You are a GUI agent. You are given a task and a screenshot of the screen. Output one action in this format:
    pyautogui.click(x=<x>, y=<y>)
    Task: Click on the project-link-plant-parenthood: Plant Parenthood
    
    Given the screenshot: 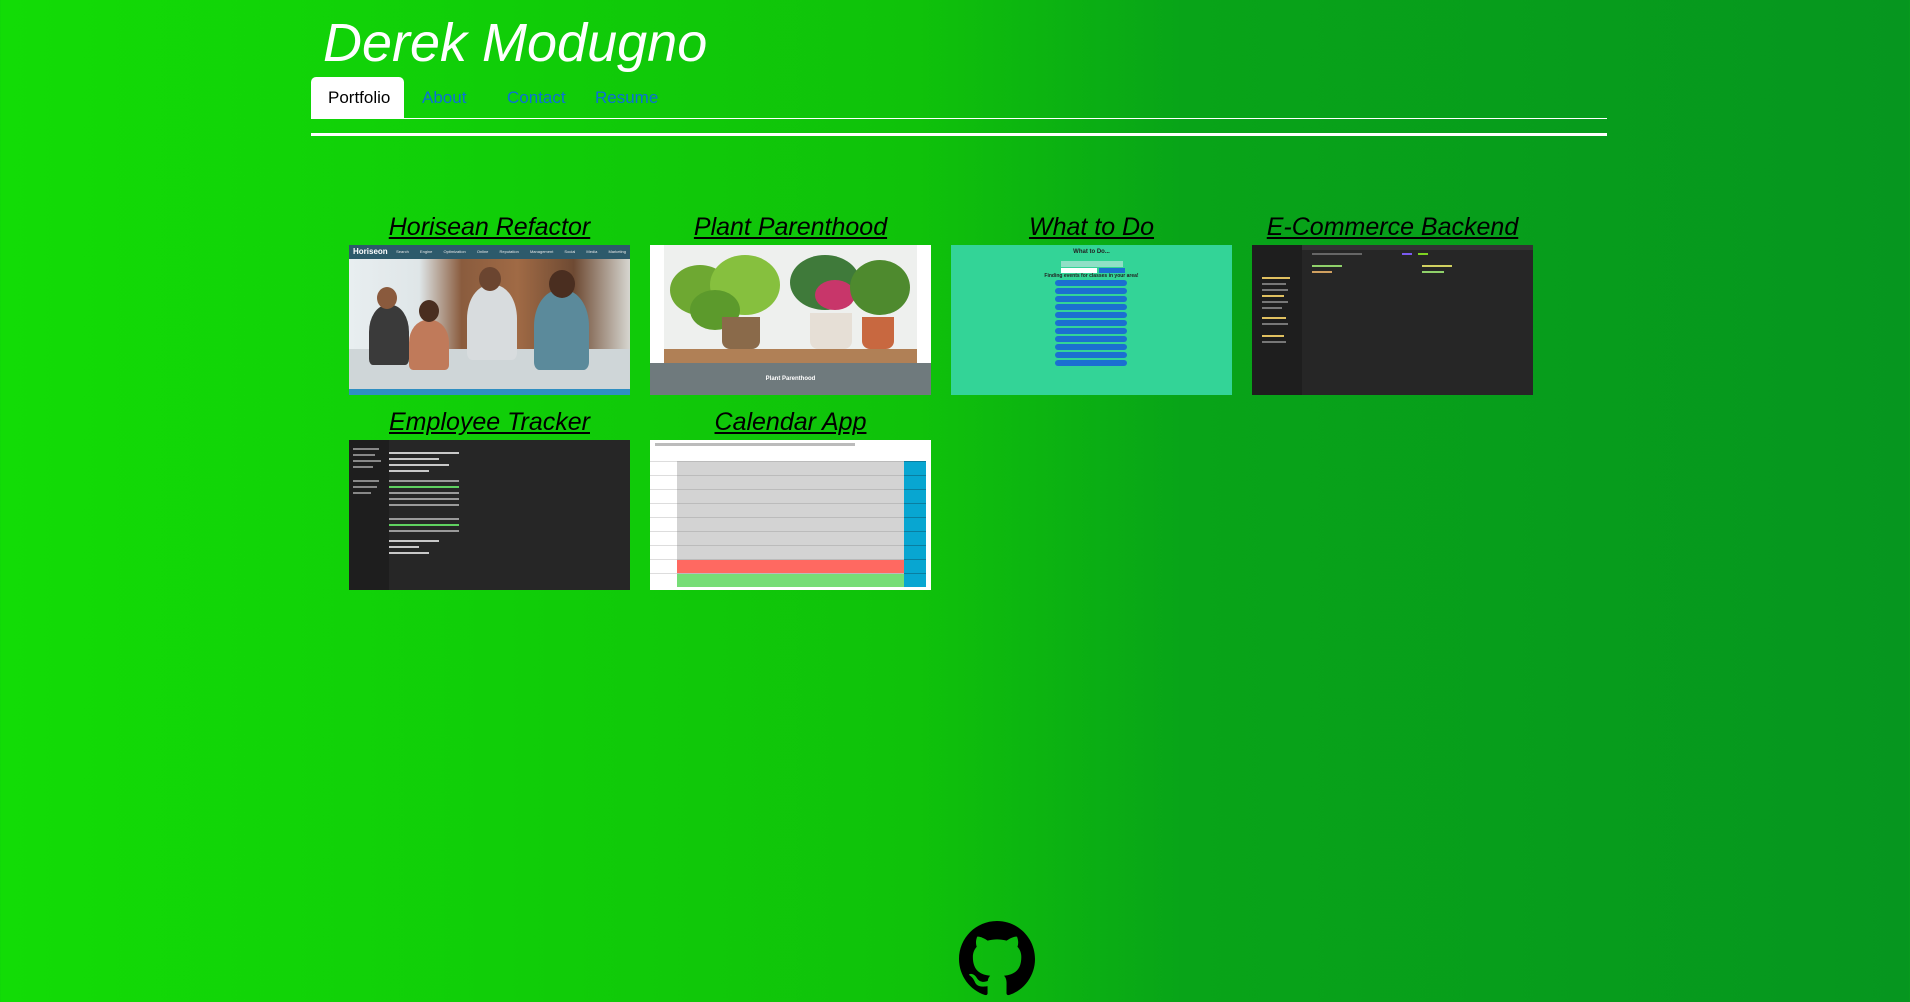 What is the action you would take?
    pyautogui.click(x=790, y=227)
    